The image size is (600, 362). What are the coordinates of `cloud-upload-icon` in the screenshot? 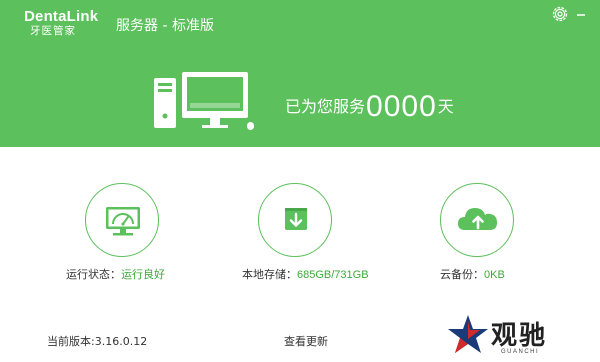 It's located at (477, 219).